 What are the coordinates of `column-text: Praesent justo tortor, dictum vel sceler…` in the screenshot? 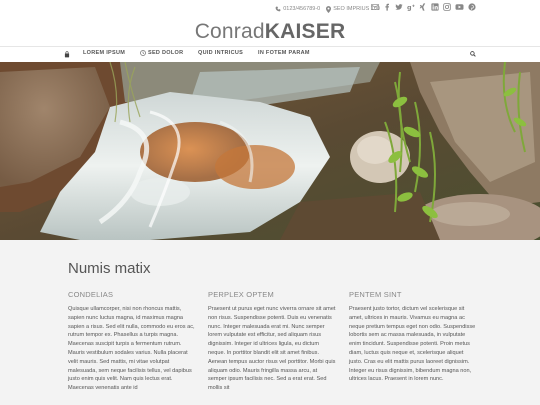 It's located at (412, 344).